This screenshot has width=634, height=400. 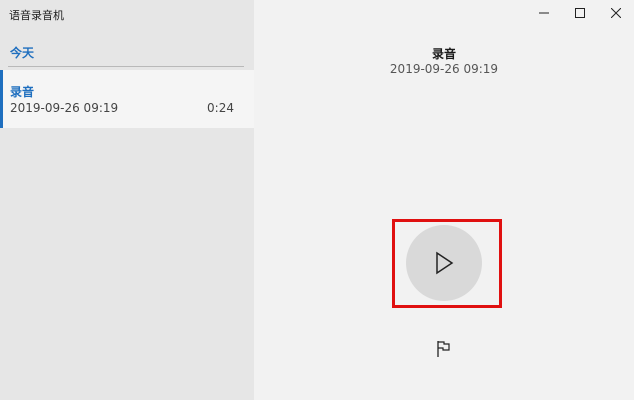 I want to click on add-marker-button, so click(x=444, y=349).